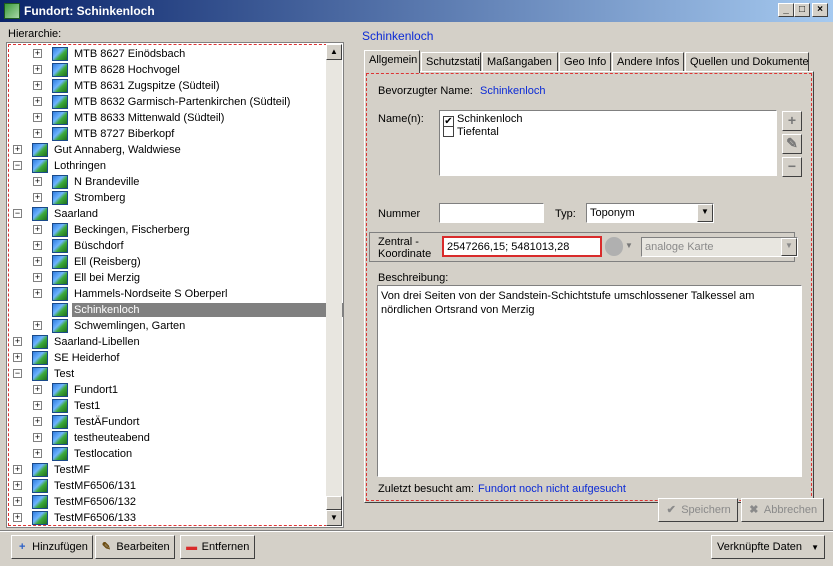 The image size is (833, 566). What do you see at coordinates (792, 144) in the screenshot?
I see `edit-name-icon: ✎` at bounding box center [792, 144].